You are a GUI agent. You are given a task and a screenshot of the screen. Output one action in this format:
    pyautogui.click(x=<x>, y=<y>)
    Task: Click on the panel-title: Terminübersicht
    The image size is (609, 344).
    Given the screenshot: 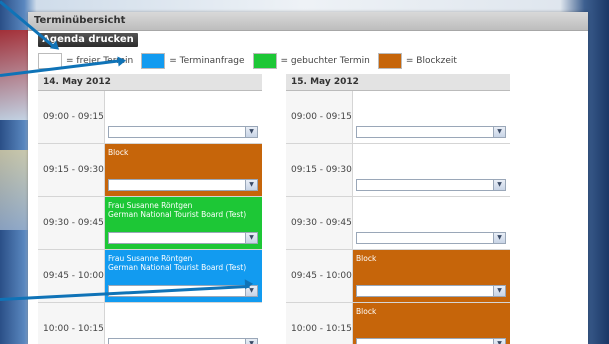 What is the action you would take?
    pyautogui.click(x=308, y=21)
    